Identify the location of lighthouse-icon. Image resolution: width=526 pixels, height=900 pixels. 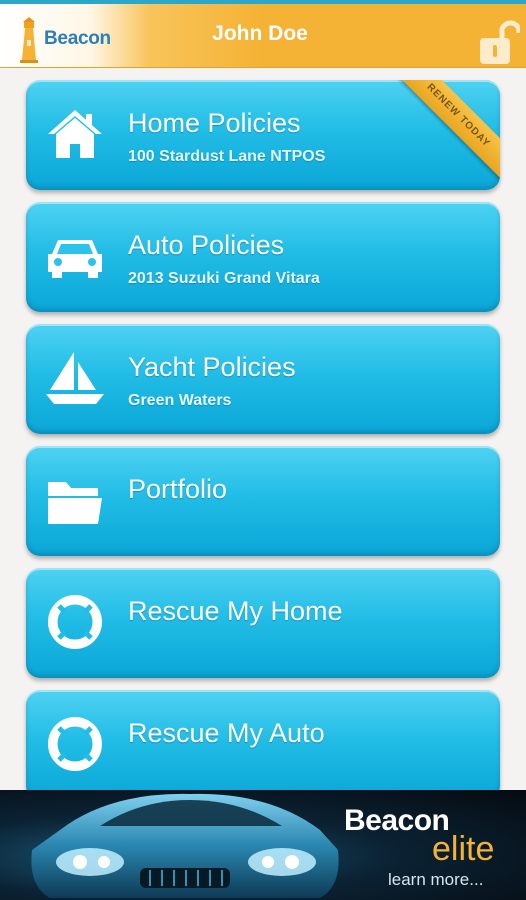
(29, 40).